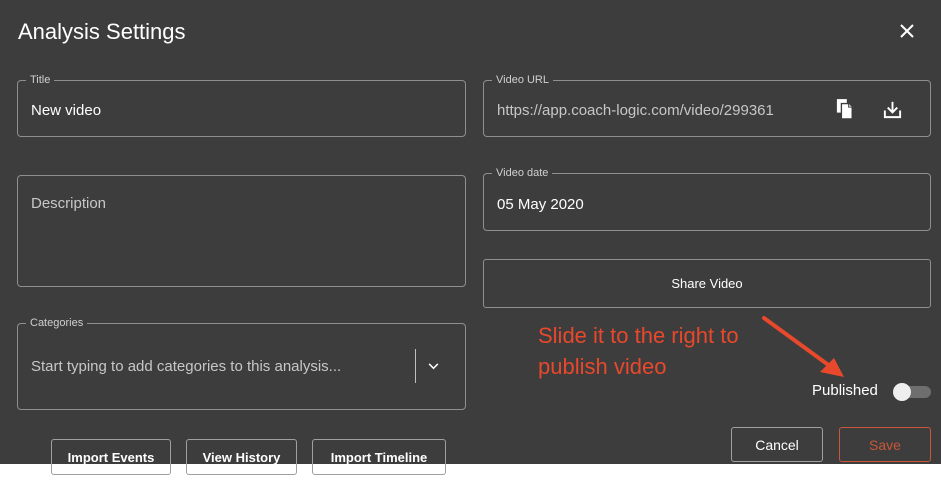 The image size is (941, 492). What do you see at coordinates (912, 392) in the screenshot?
I see `published-toggle` at bounding box center [912, 392].